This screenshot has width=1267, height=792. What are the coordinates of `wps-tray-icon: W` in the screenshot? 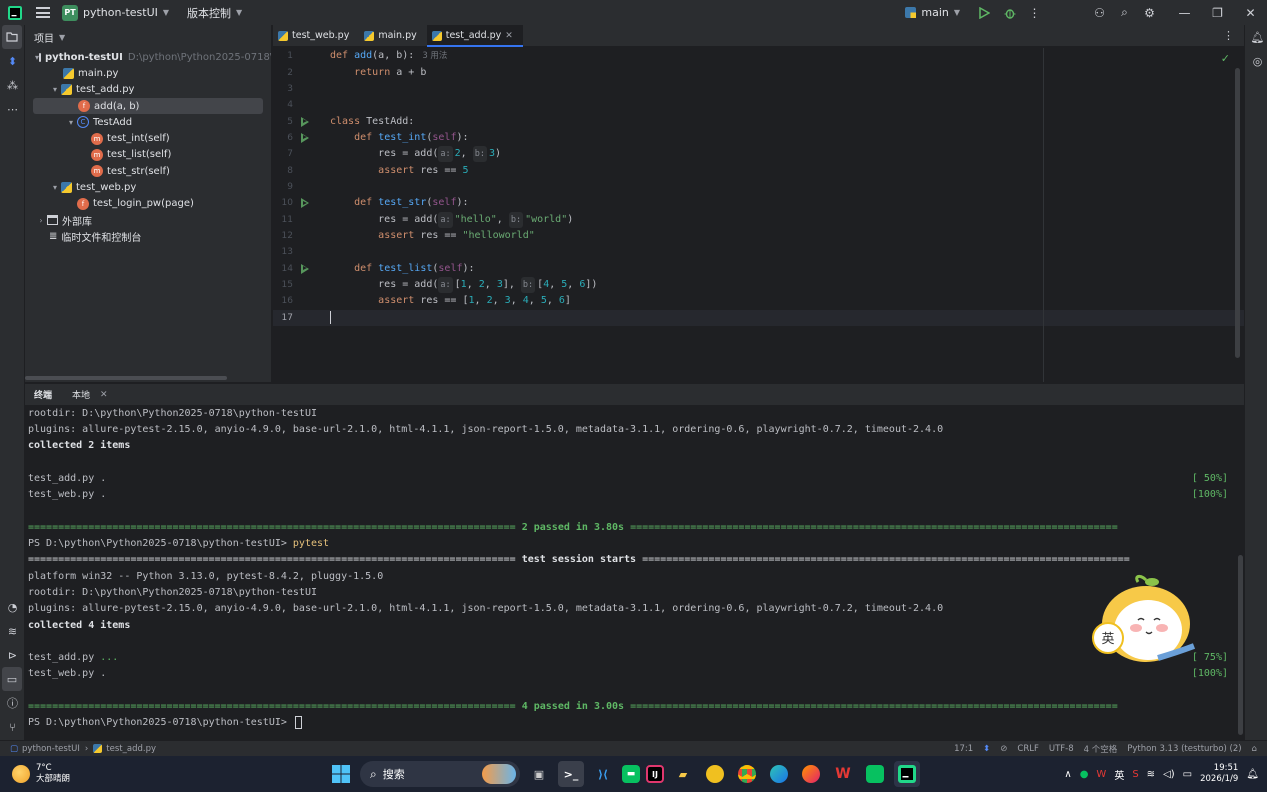 It's located at (1101, 774).